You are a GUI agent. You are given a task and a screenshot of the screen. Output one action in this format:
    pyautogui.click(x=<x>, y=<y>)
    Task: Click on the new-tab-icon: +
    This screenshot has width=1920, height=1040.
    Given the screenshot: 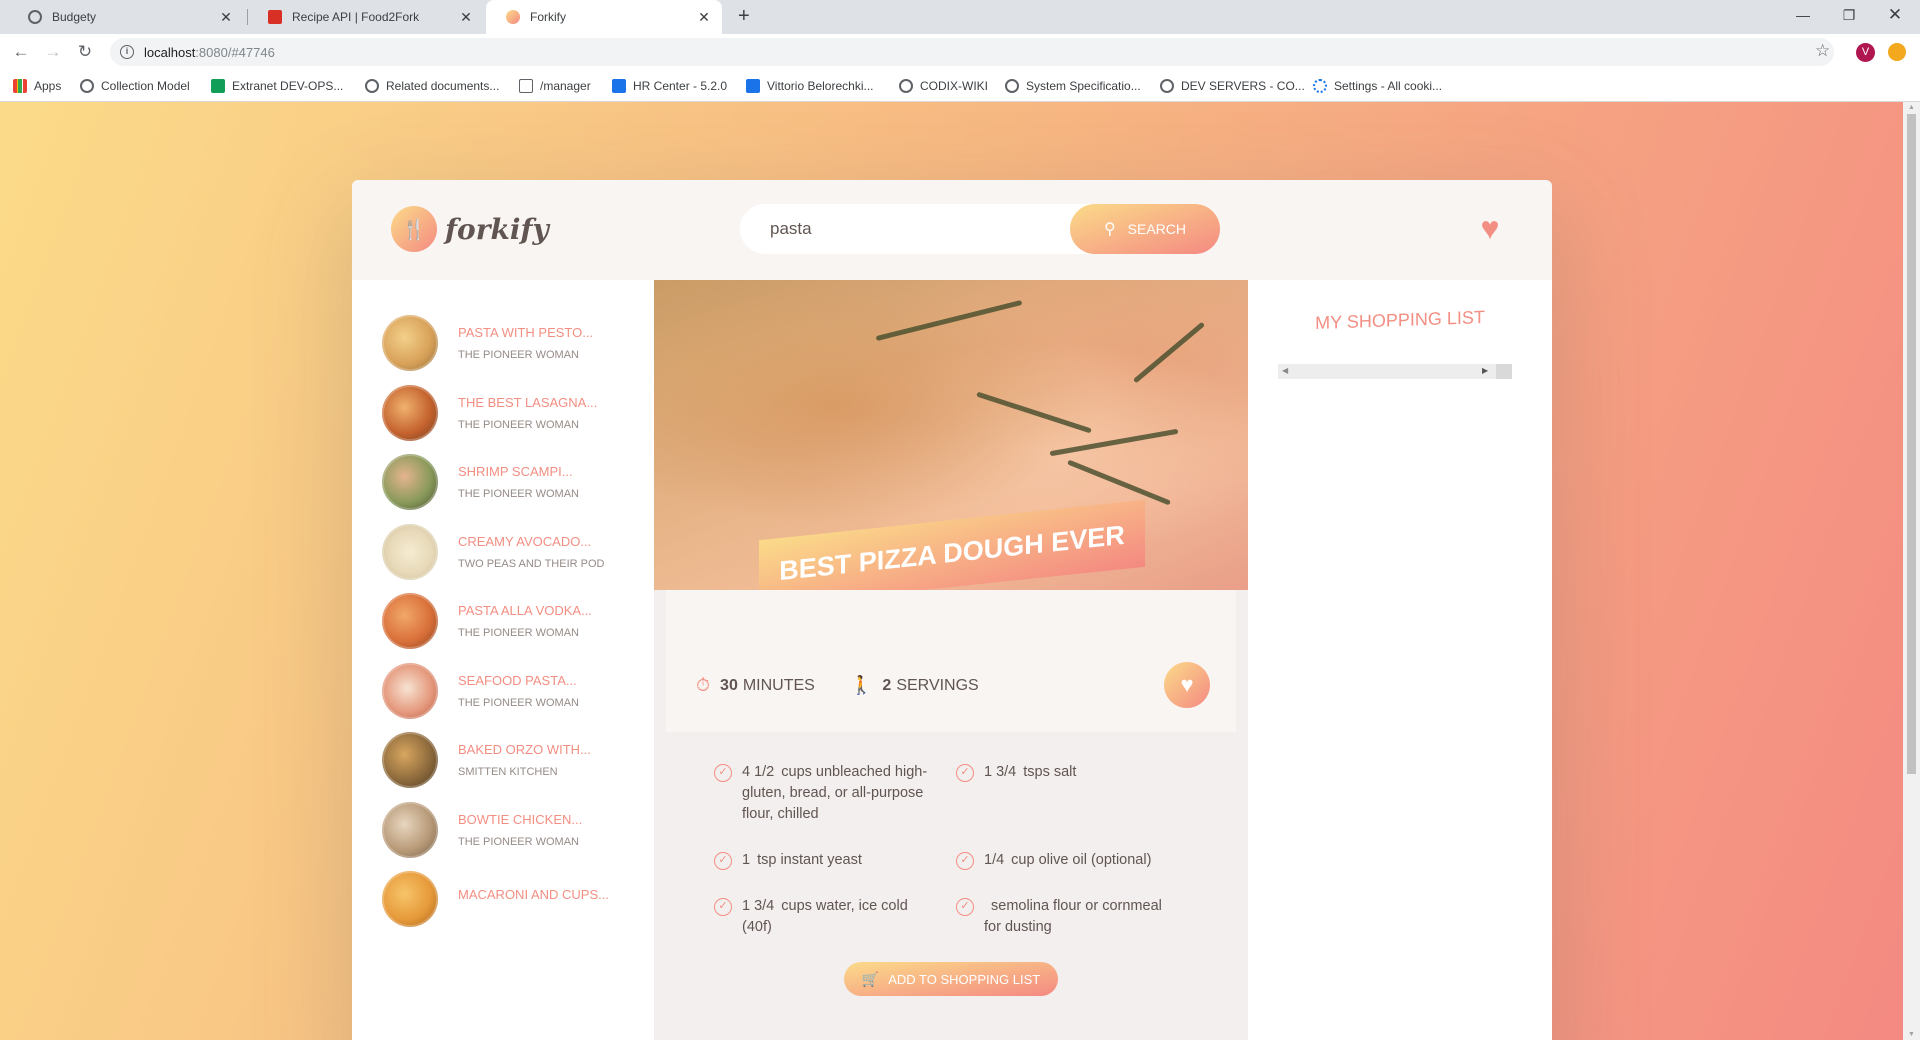 What is the action you would take?
    pyautogui.click(x=744, y=16)
    